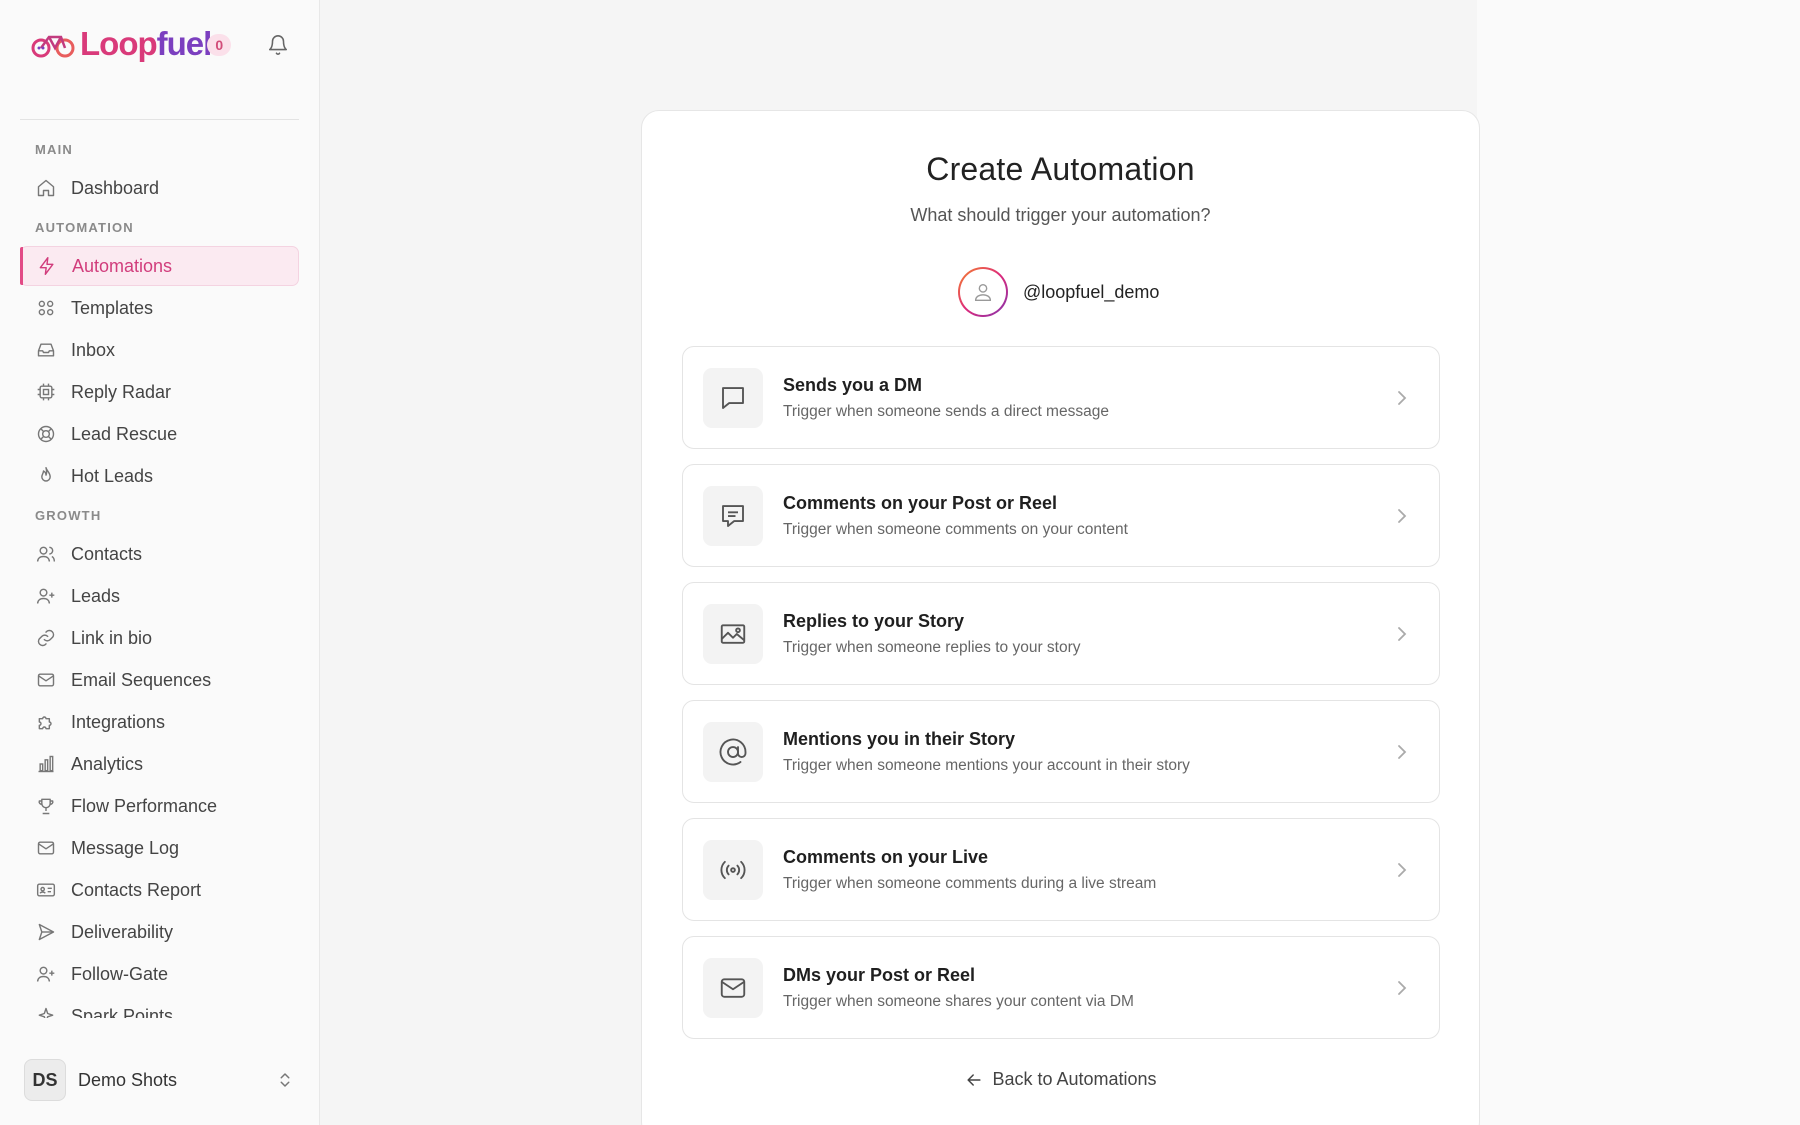 Image resolution: width=1800 pixels, height=1125 pixels. What do you see at coordinates (112, 475) in the screenshot?
I see `sidebar-item-label: Hot Leads` at bounding box center [112, 475].